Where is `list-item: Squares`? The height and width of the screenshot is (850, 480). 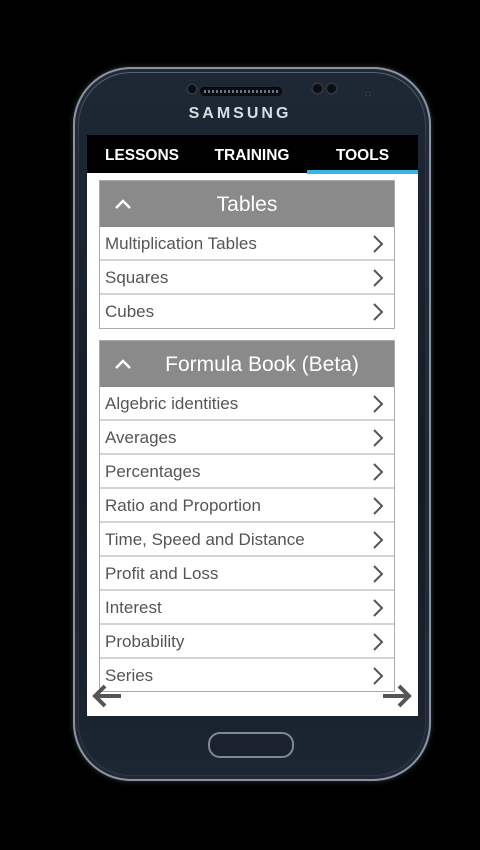
list-item: Squares is located at coordinates (247, 278).